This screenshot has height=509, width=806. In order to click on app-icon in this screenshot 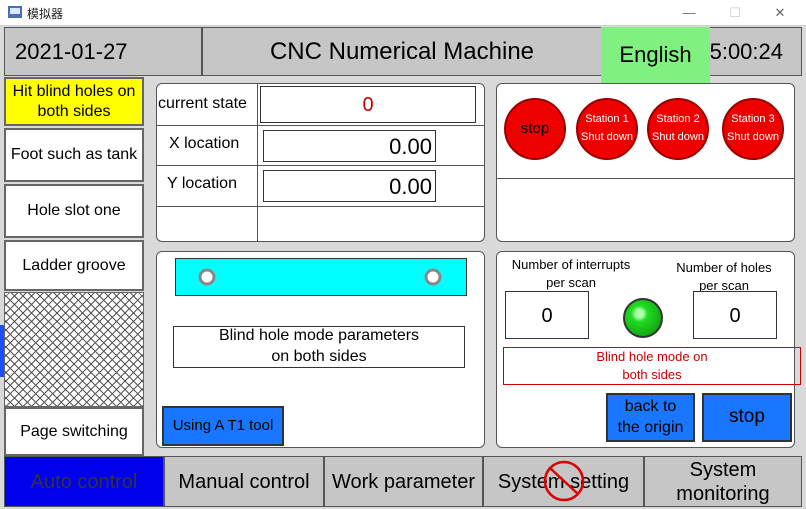, I will do `click(15, 12)`.